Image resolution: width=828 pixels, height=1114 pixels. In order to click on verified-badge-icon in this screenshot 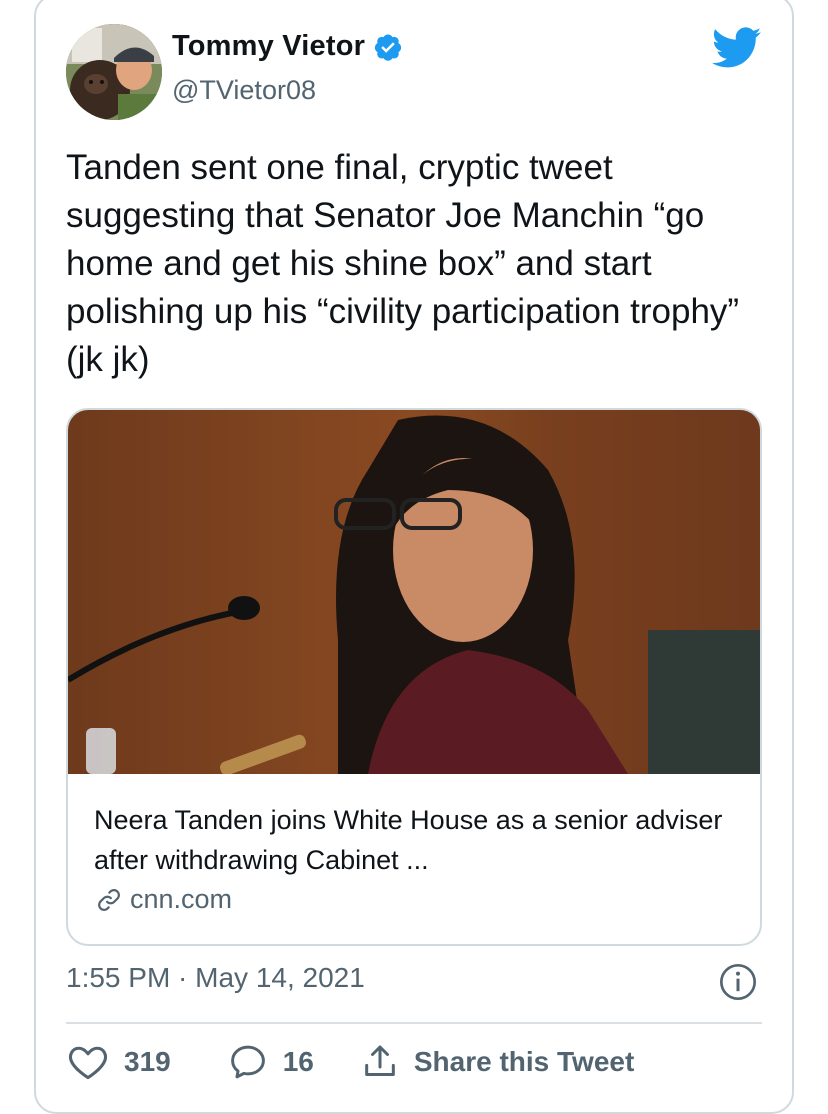, I will do `click(388, 47)`.